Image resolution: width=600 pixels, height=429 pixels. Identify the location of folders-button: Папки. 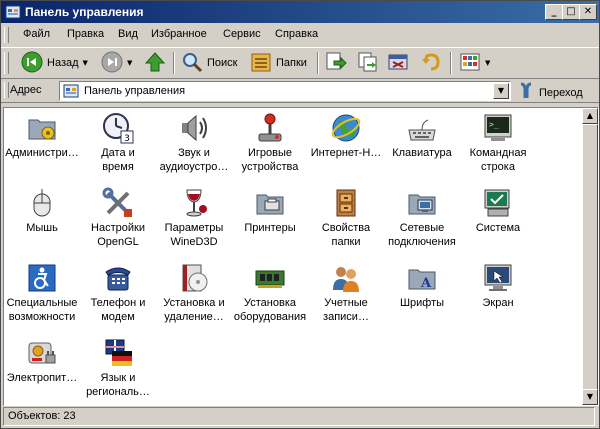
(278, 63).